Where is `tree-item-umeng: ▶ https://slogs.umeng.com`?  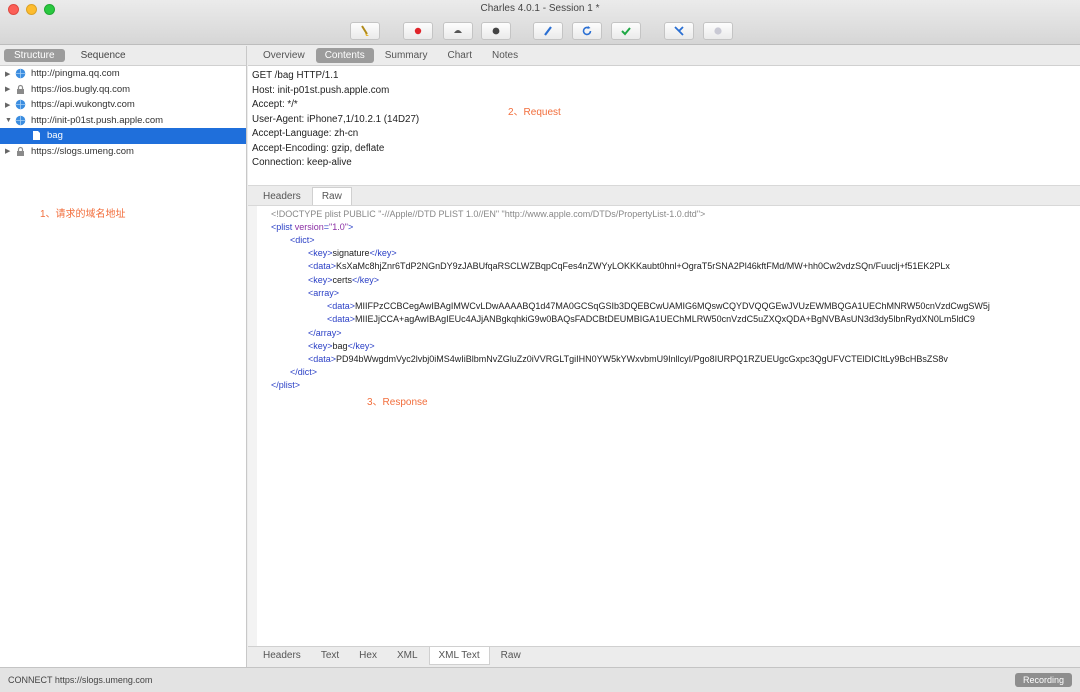
tree-item-umeng: ▶ https://slogs.umeng.com is located at coordinates (123, 152).